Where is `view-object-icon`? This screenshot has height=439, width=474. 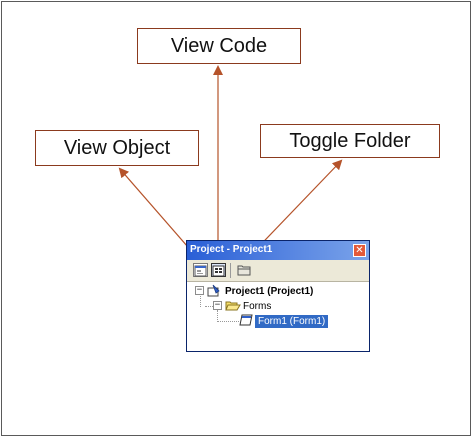 view-object-icon is located at coordinates (200, 271).